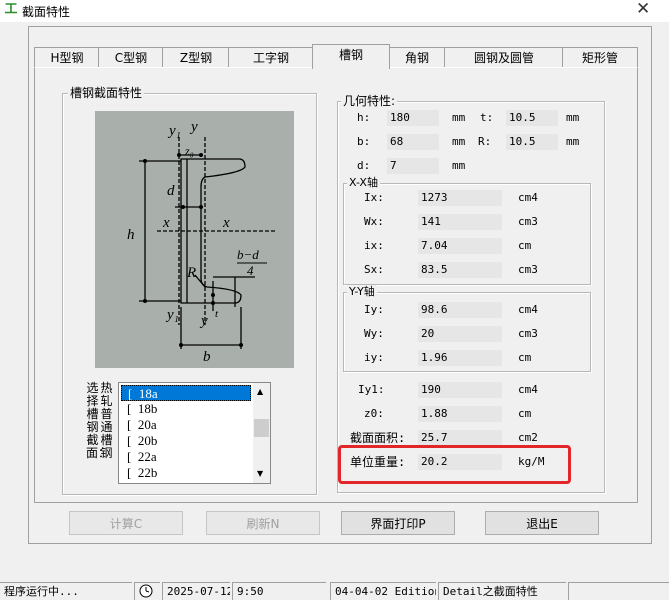  Describe the element at coordinates (363, 183) in the screenshot. I see `xx-axis-title: X-X轴` at that location.